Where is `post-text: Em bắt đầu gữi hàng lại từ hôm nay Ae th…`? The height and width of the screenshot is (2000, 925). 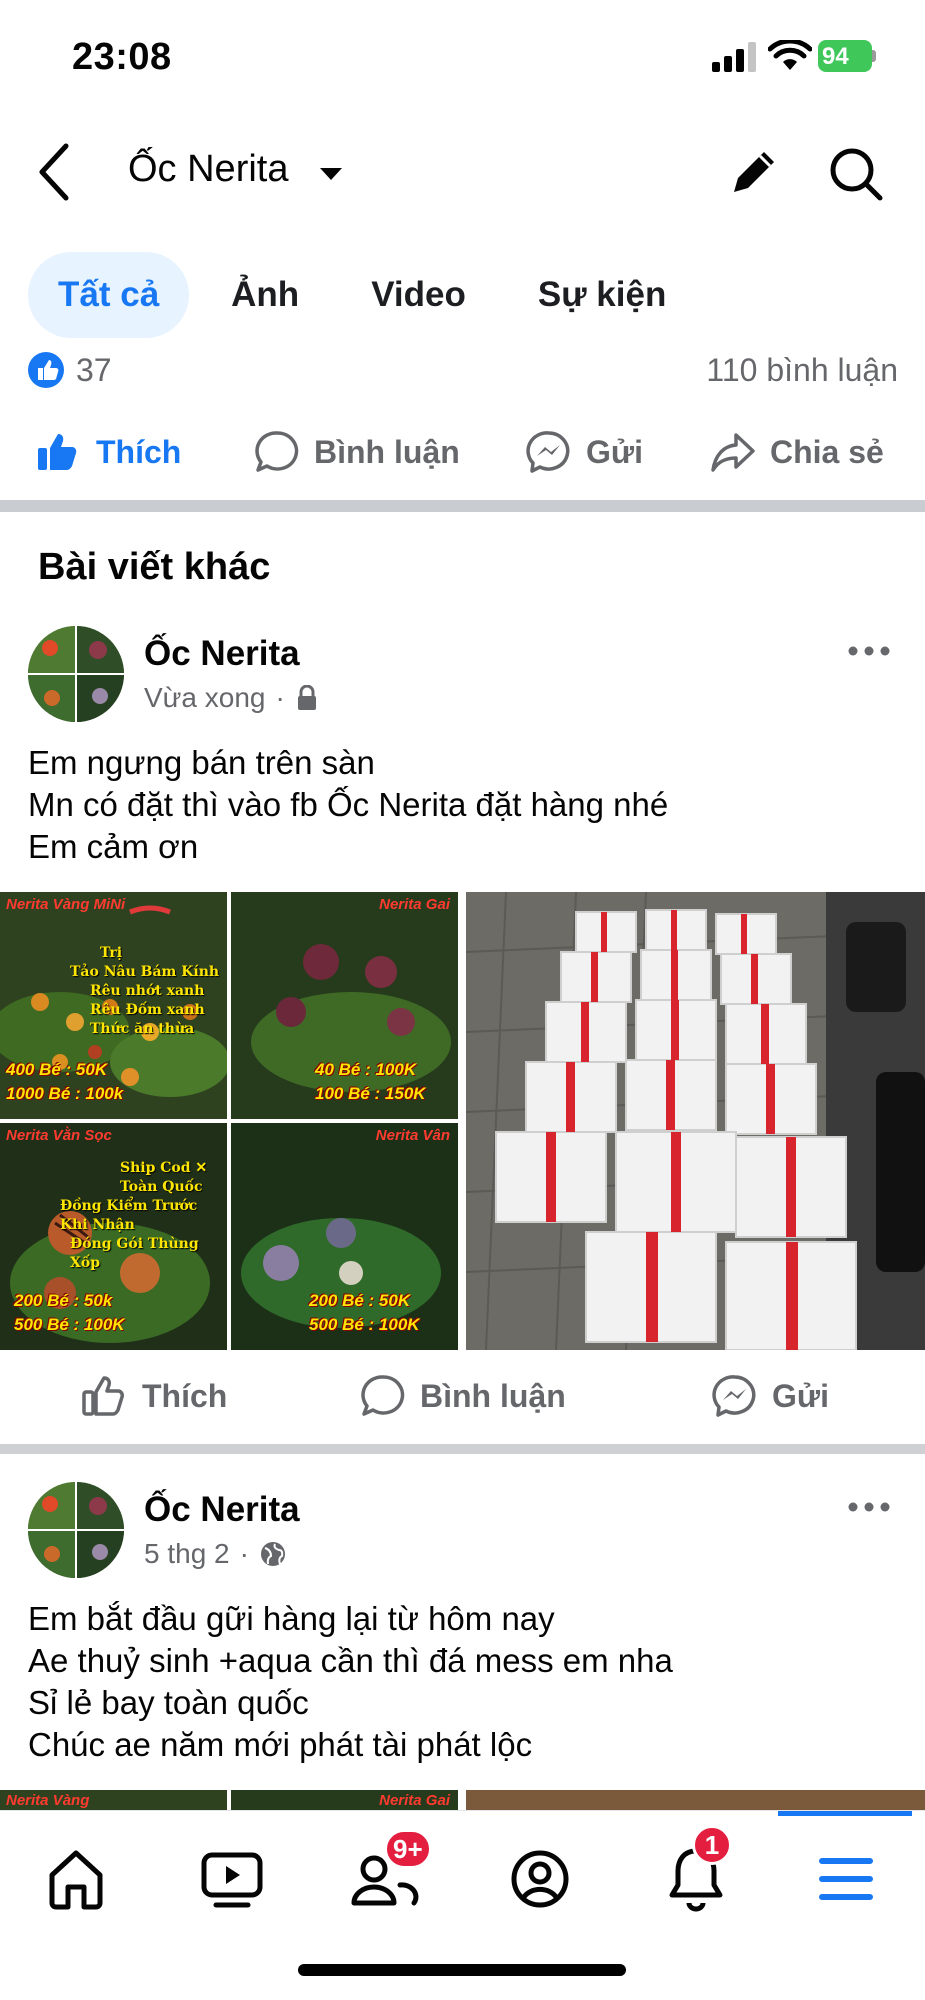 post-text: Em bắt đầu gữi hàng lại từ hôm nay Ae th… is located at coordinates (350, 1682).